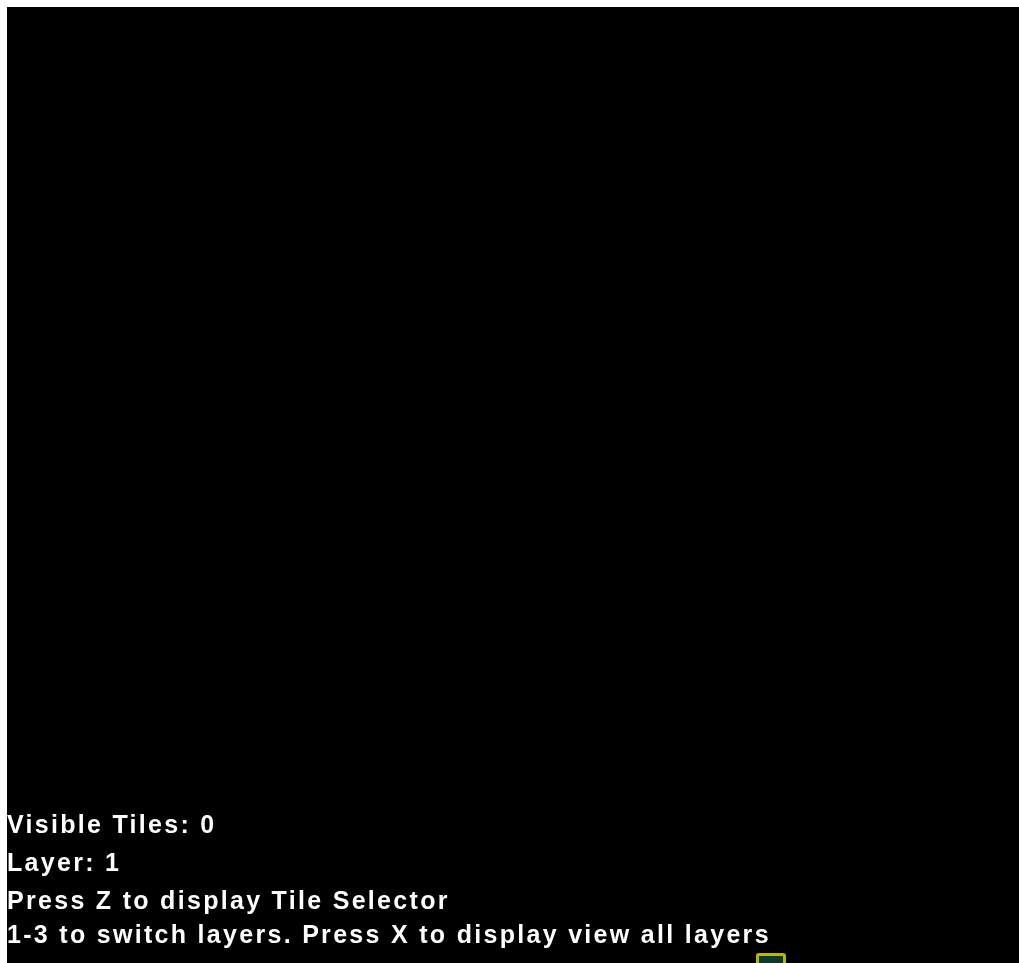 This screenshot has width=1019, height=963. What do you see at coordinates (112, 824) in the screenshot?
I see `hud-text: Visible Tiles: 0` at bounding box center [112, 824].